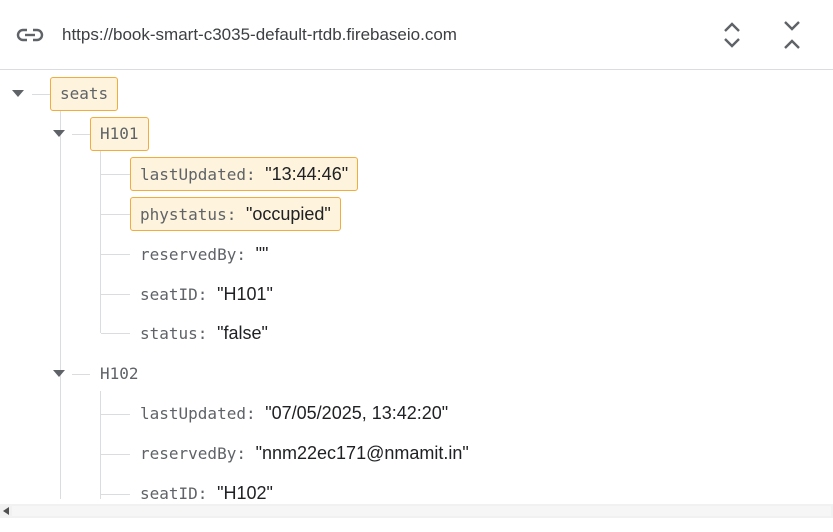  I want to click on unfold-more-icon, so click(732, 35).